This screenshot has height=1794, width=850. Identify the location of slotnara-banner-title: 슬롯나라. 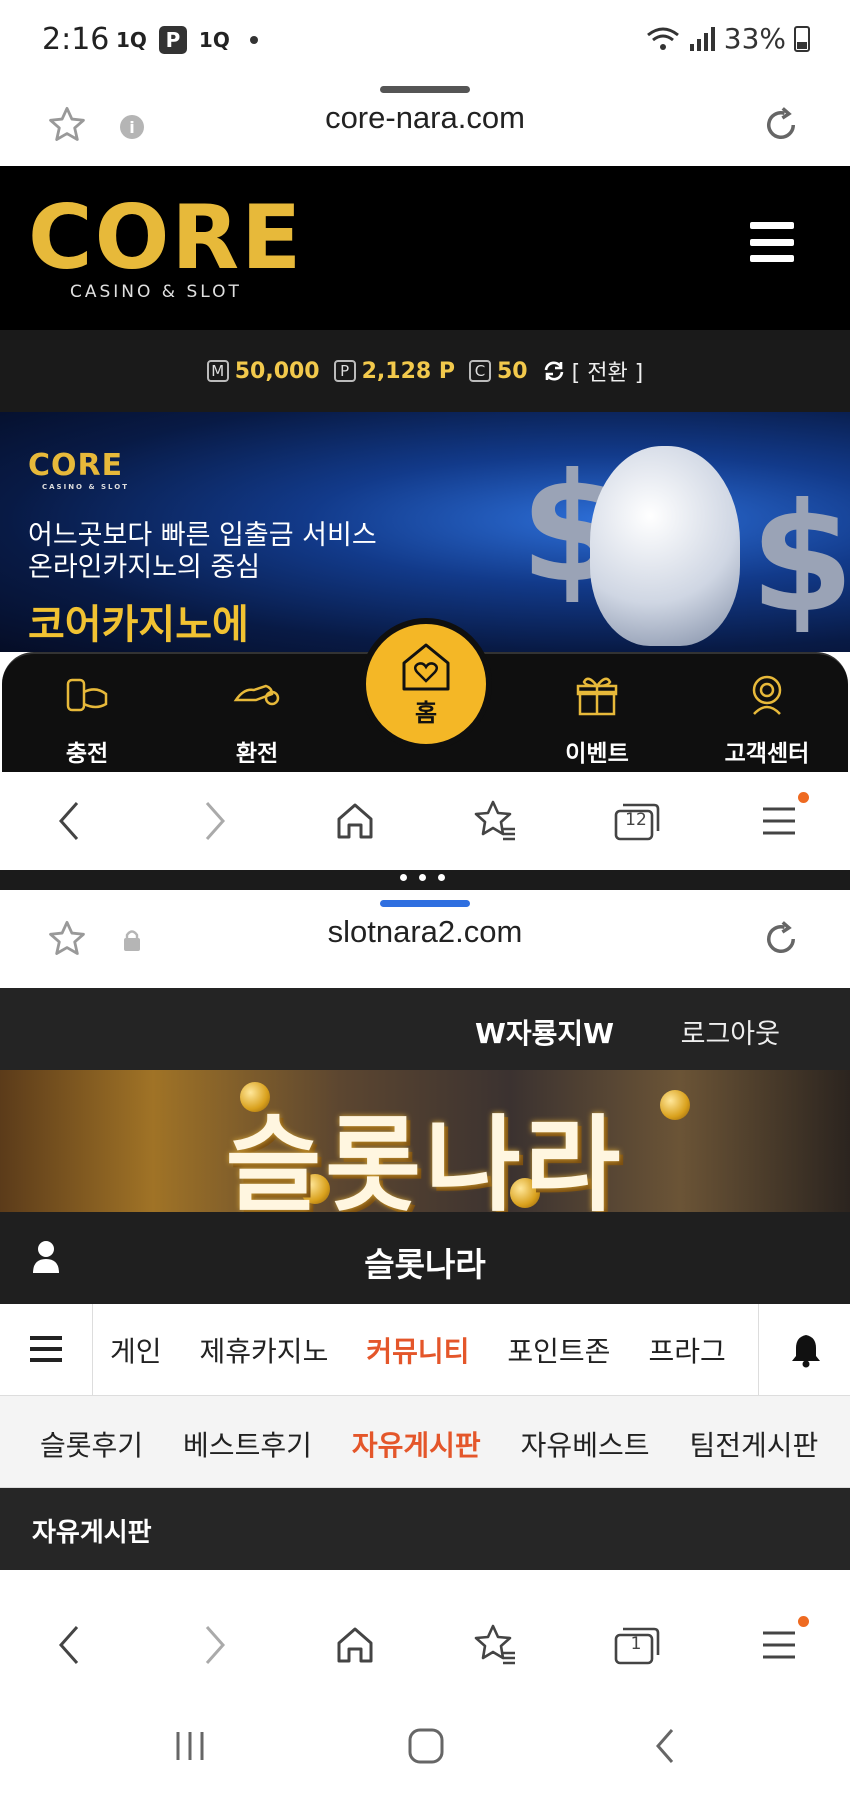
(425, 1158).